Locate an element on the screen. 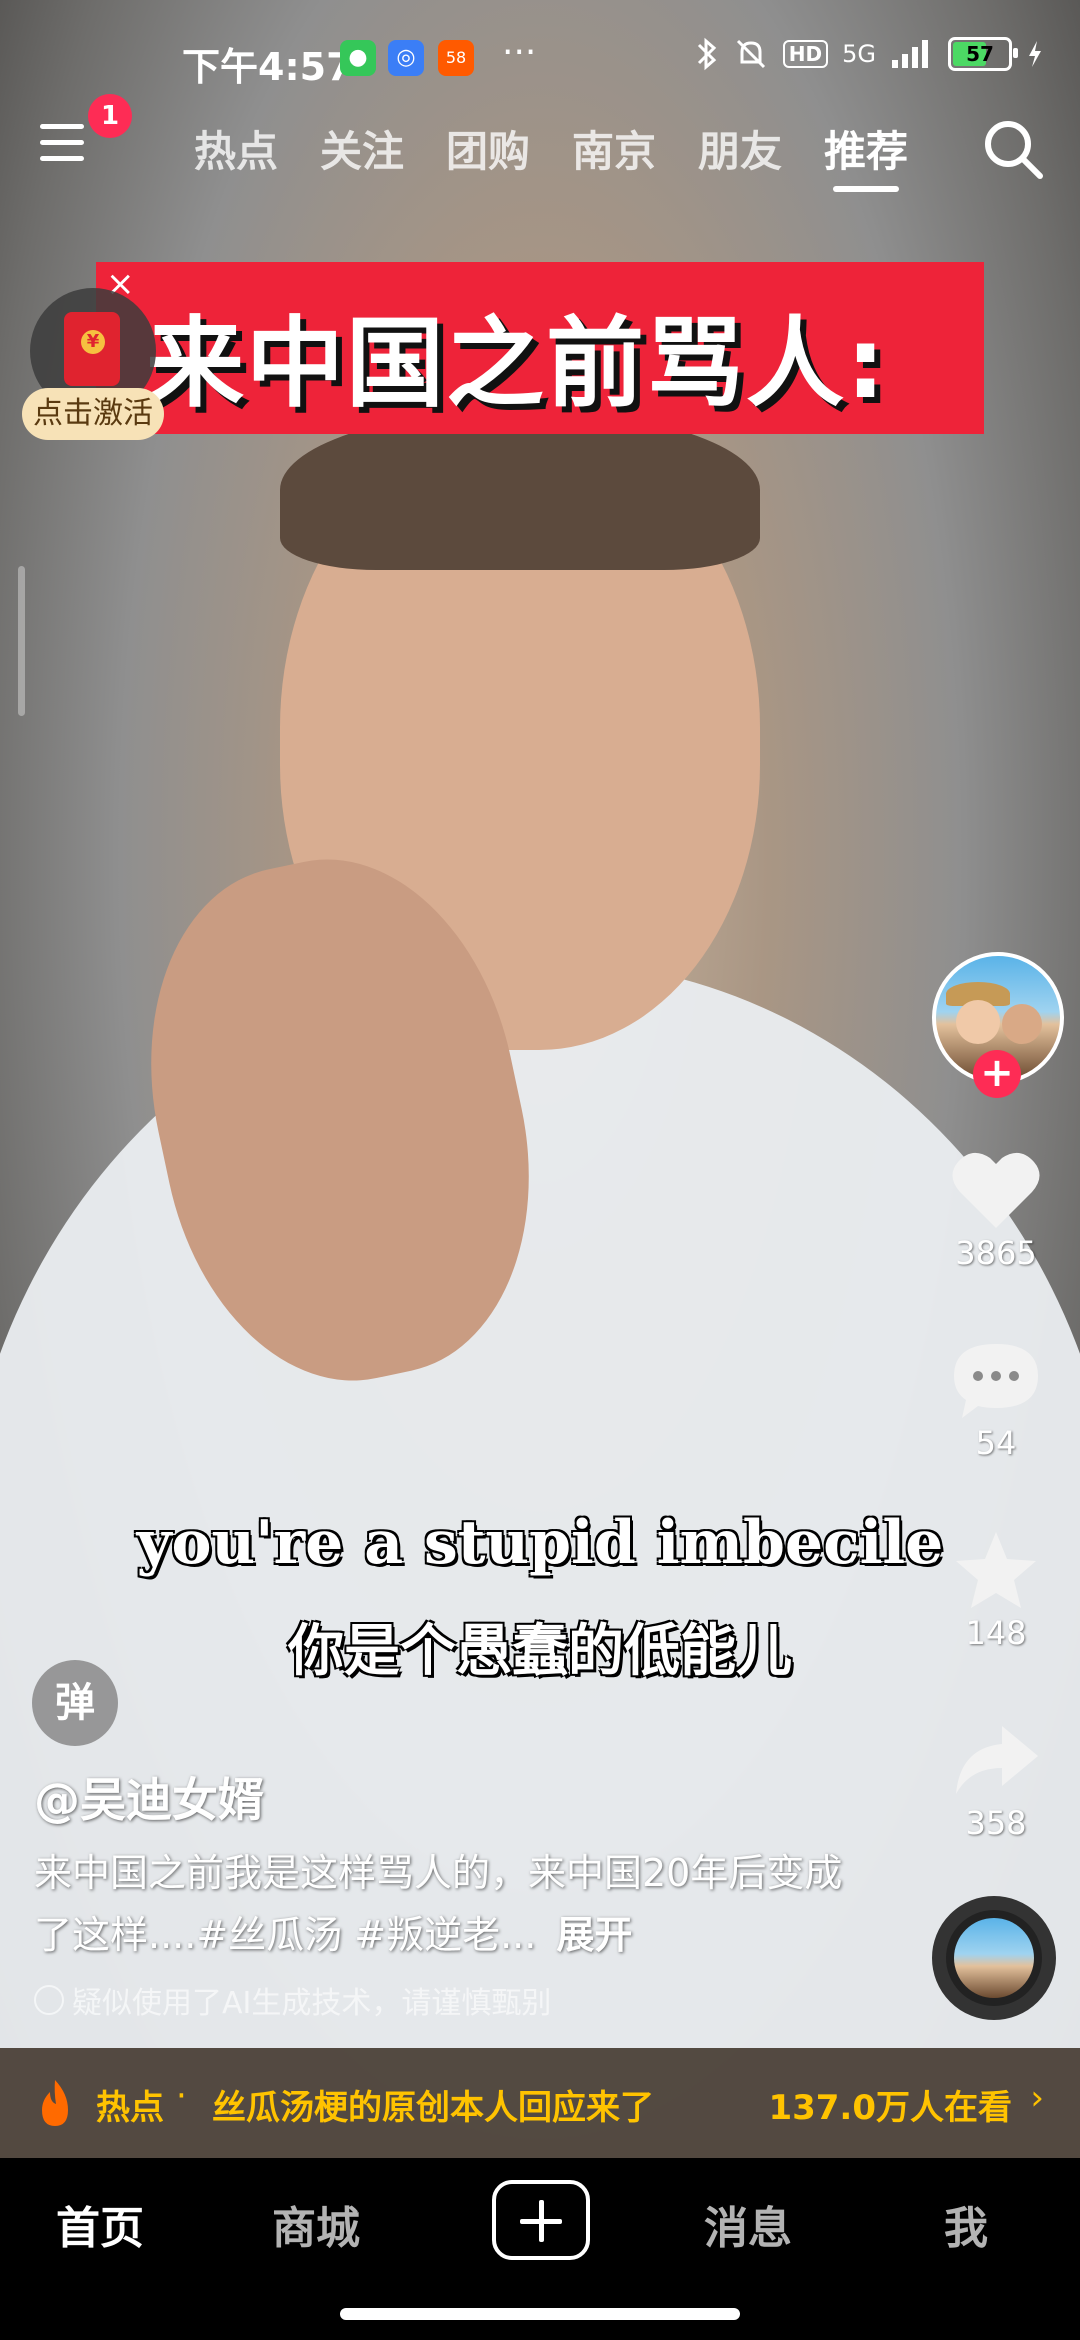 The image size is (1080, 2340). wechat-icon: ● is located at coordinates (358, 58).